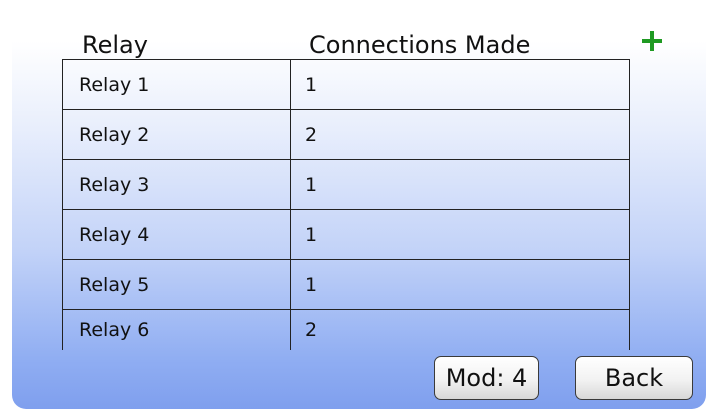 The width and height of the screenshot is (706, 419). Describe the element at coordinates (177, 134) in the screenshot. I see `relay-name-cell: Relay 2` at that location.